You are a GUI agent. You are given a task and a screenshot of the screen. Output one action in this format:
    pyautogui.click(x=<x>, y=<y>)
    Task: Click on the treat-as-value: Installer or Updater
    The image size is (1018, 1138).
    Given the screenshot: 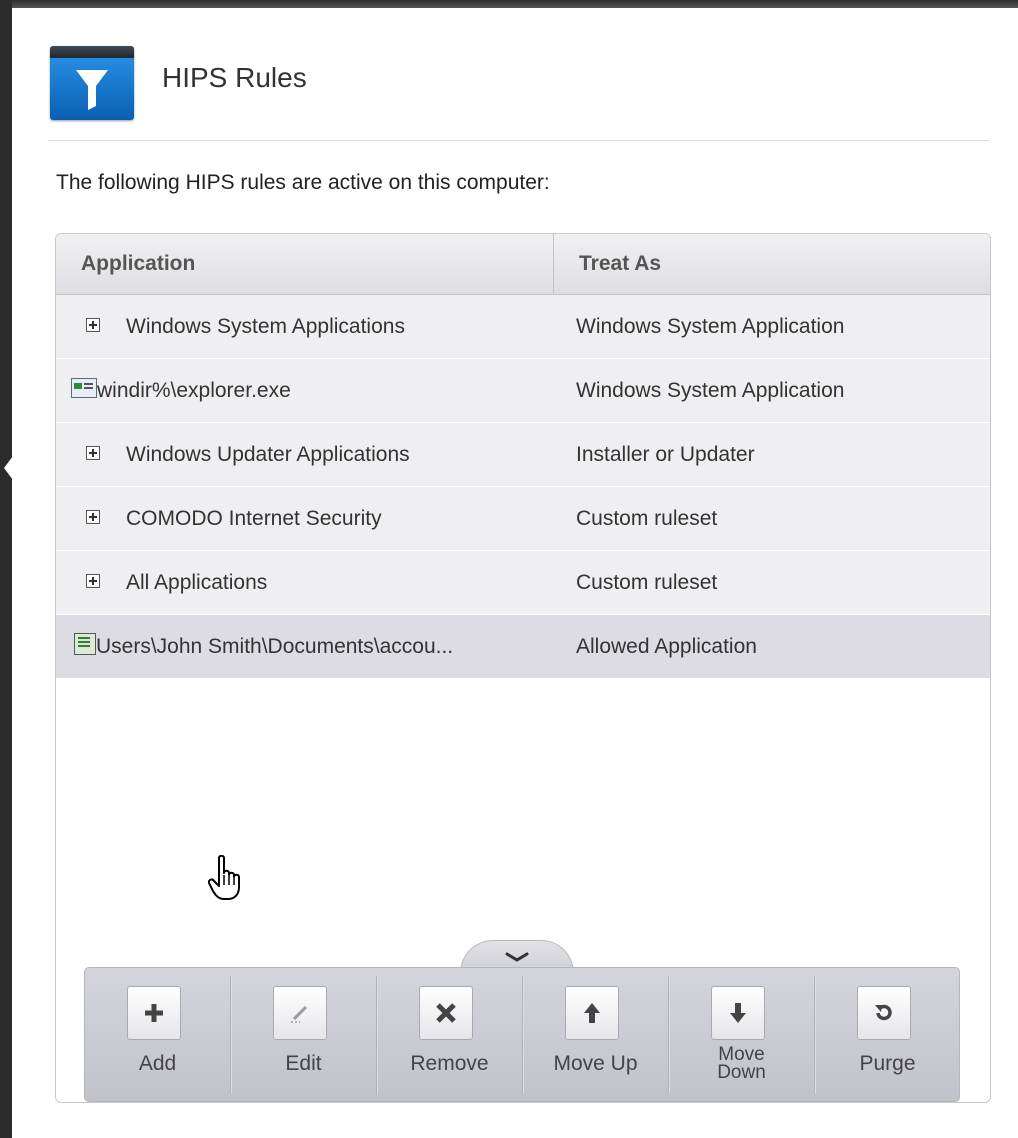 What is the action you would take?
    pyautogui.click(x=665, y=454)
    